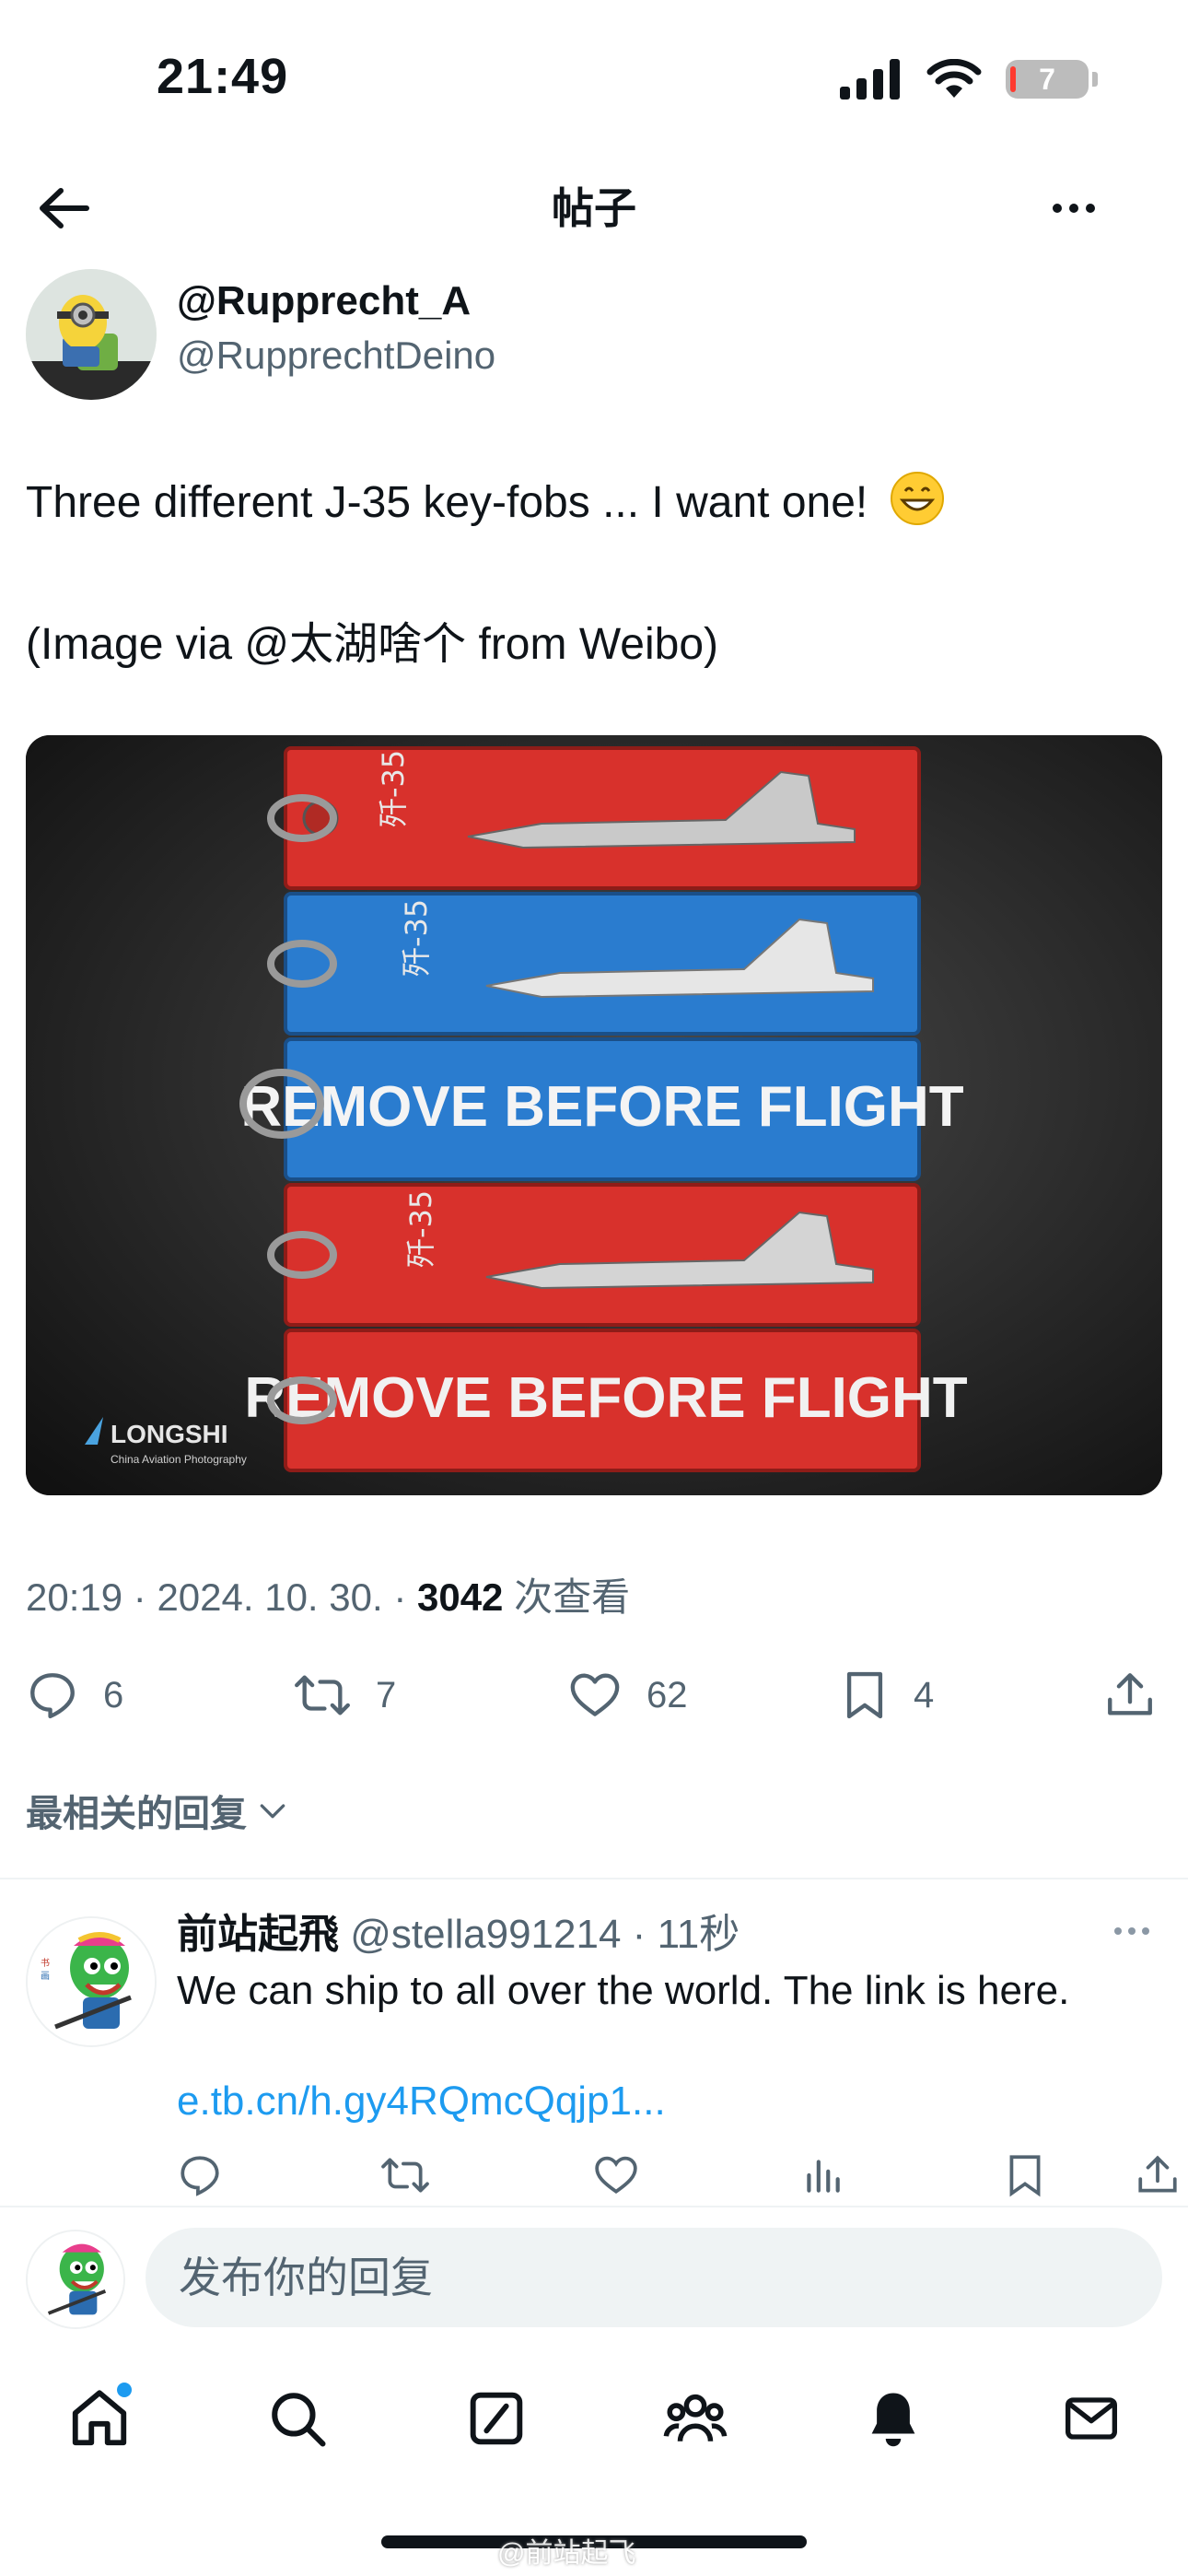 This screenshot has width=1188, height=2576. What do you see at coordinates (324, 301) in the screenshot?
I see `author-name: @Rupprecht_A` at bounding box center [324, 301].